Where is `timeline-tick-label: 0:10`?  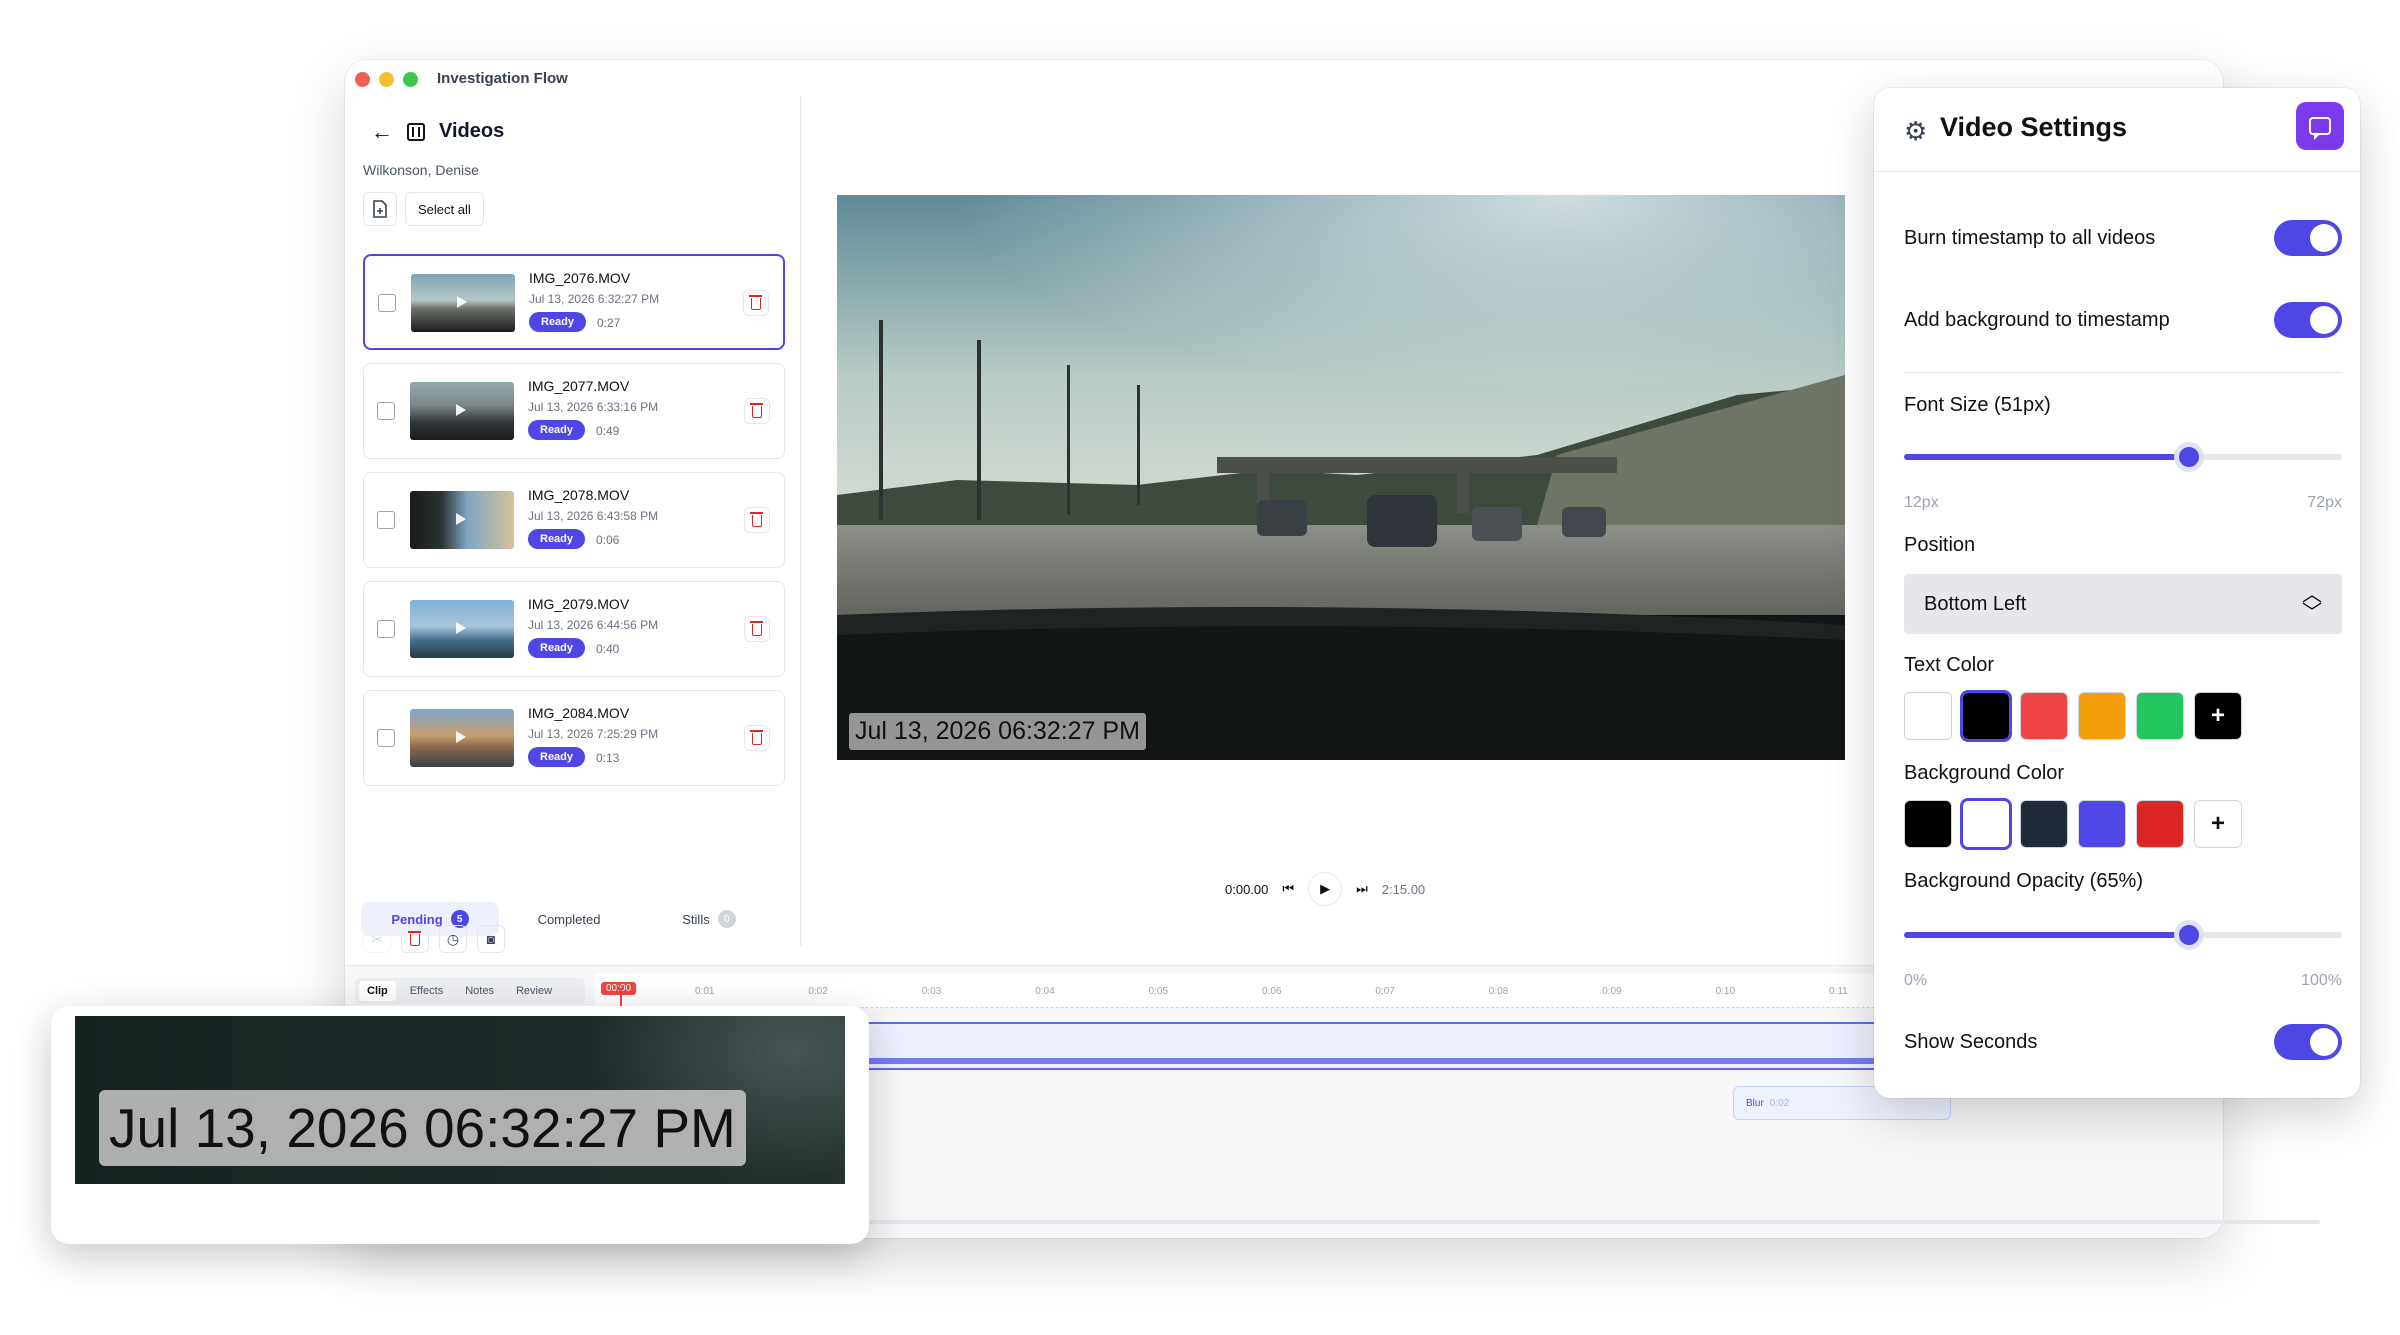
timeline-tick-label: 0:10 is located at coordinates (1725, 991).